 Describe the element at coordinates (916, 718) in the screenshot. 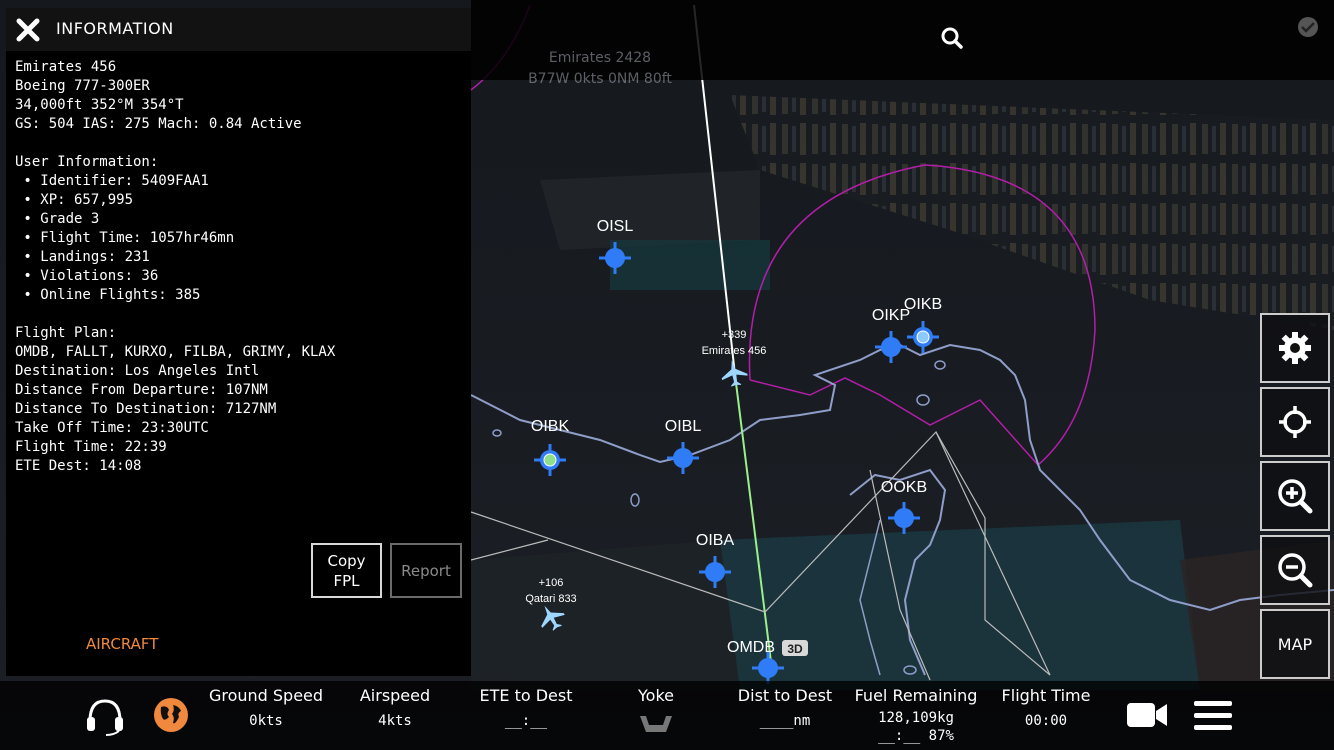

I see `fuel-value: 128,109kg` at that location.